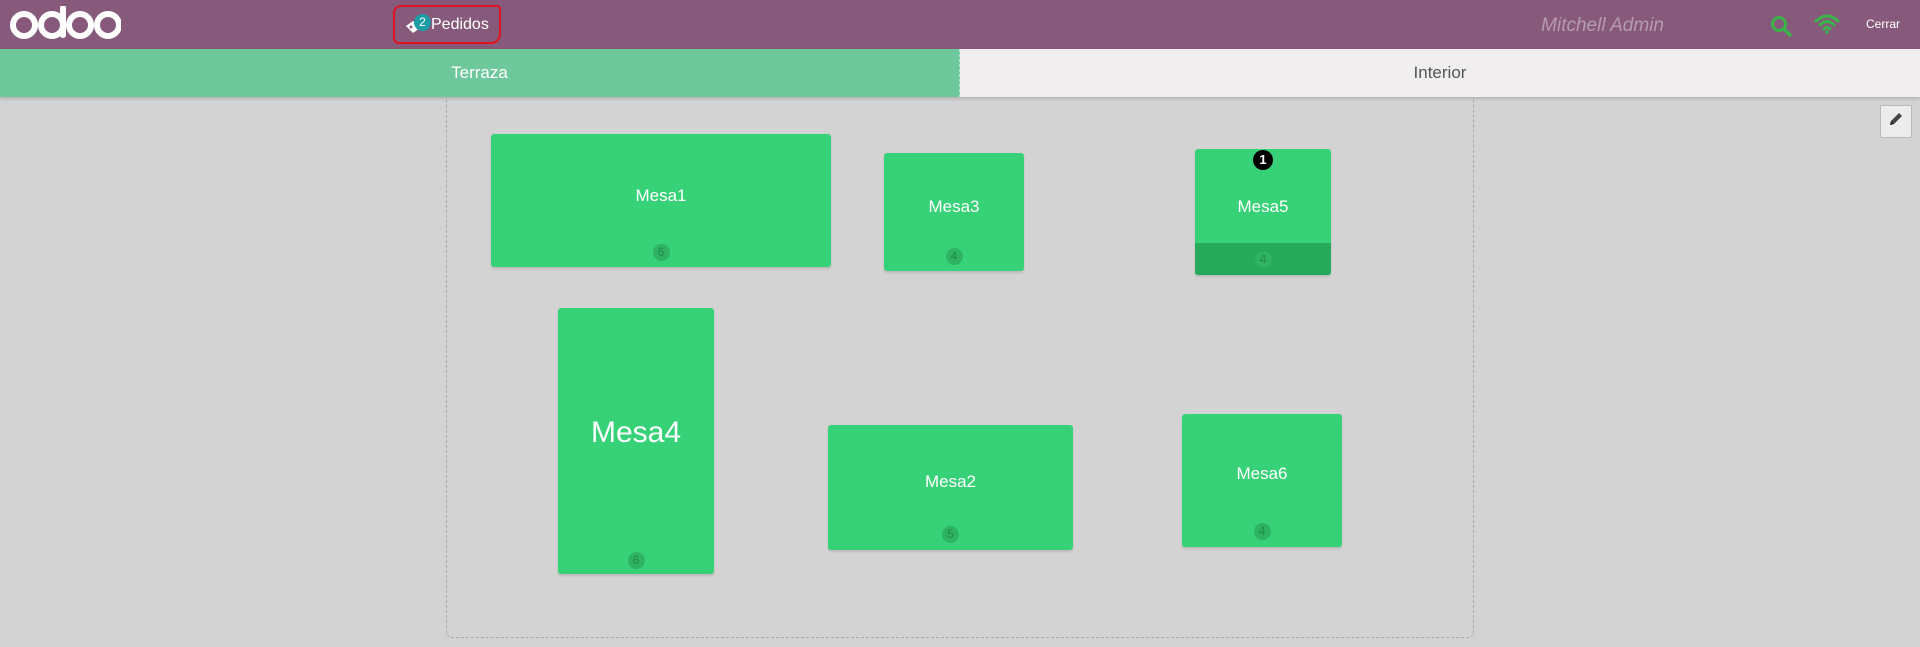 The image size is (1920, 647). What do you see at coordinates (950, 534) in the screenshot?
I see `table-seats-badge: 5` at bounding box center [950, 534].